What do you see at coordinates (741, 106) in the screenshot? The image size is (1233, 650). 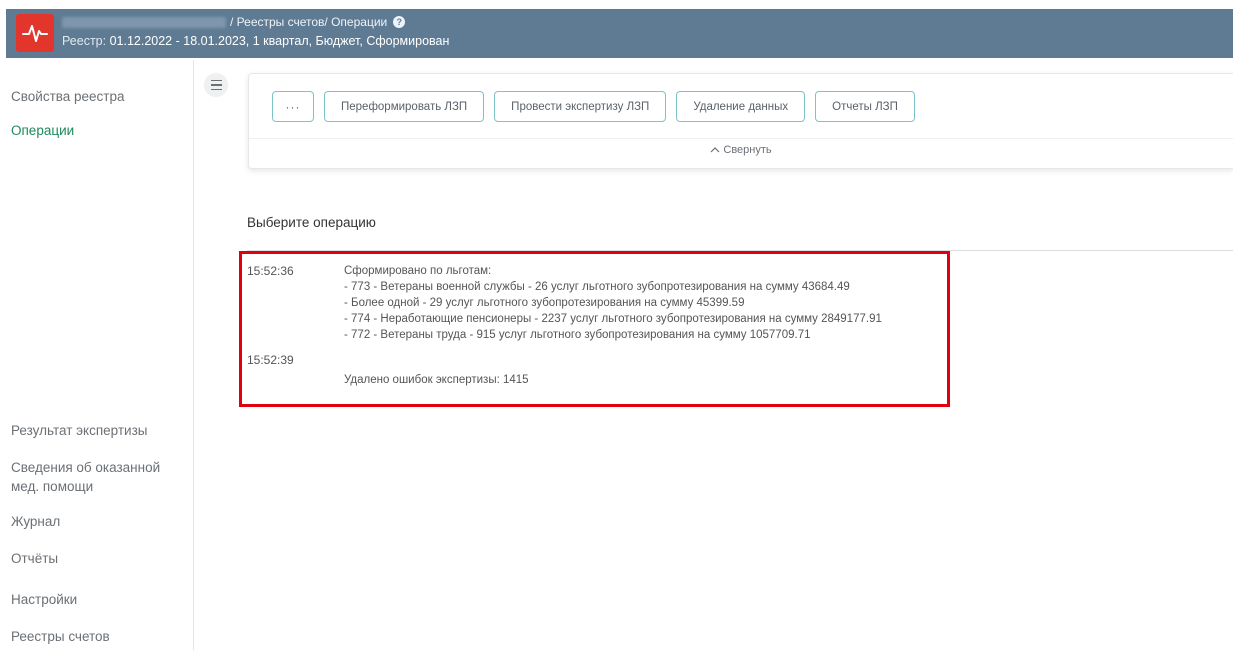 I see `delete-data-button: Удаление данных` at bounding box center [741, 106].